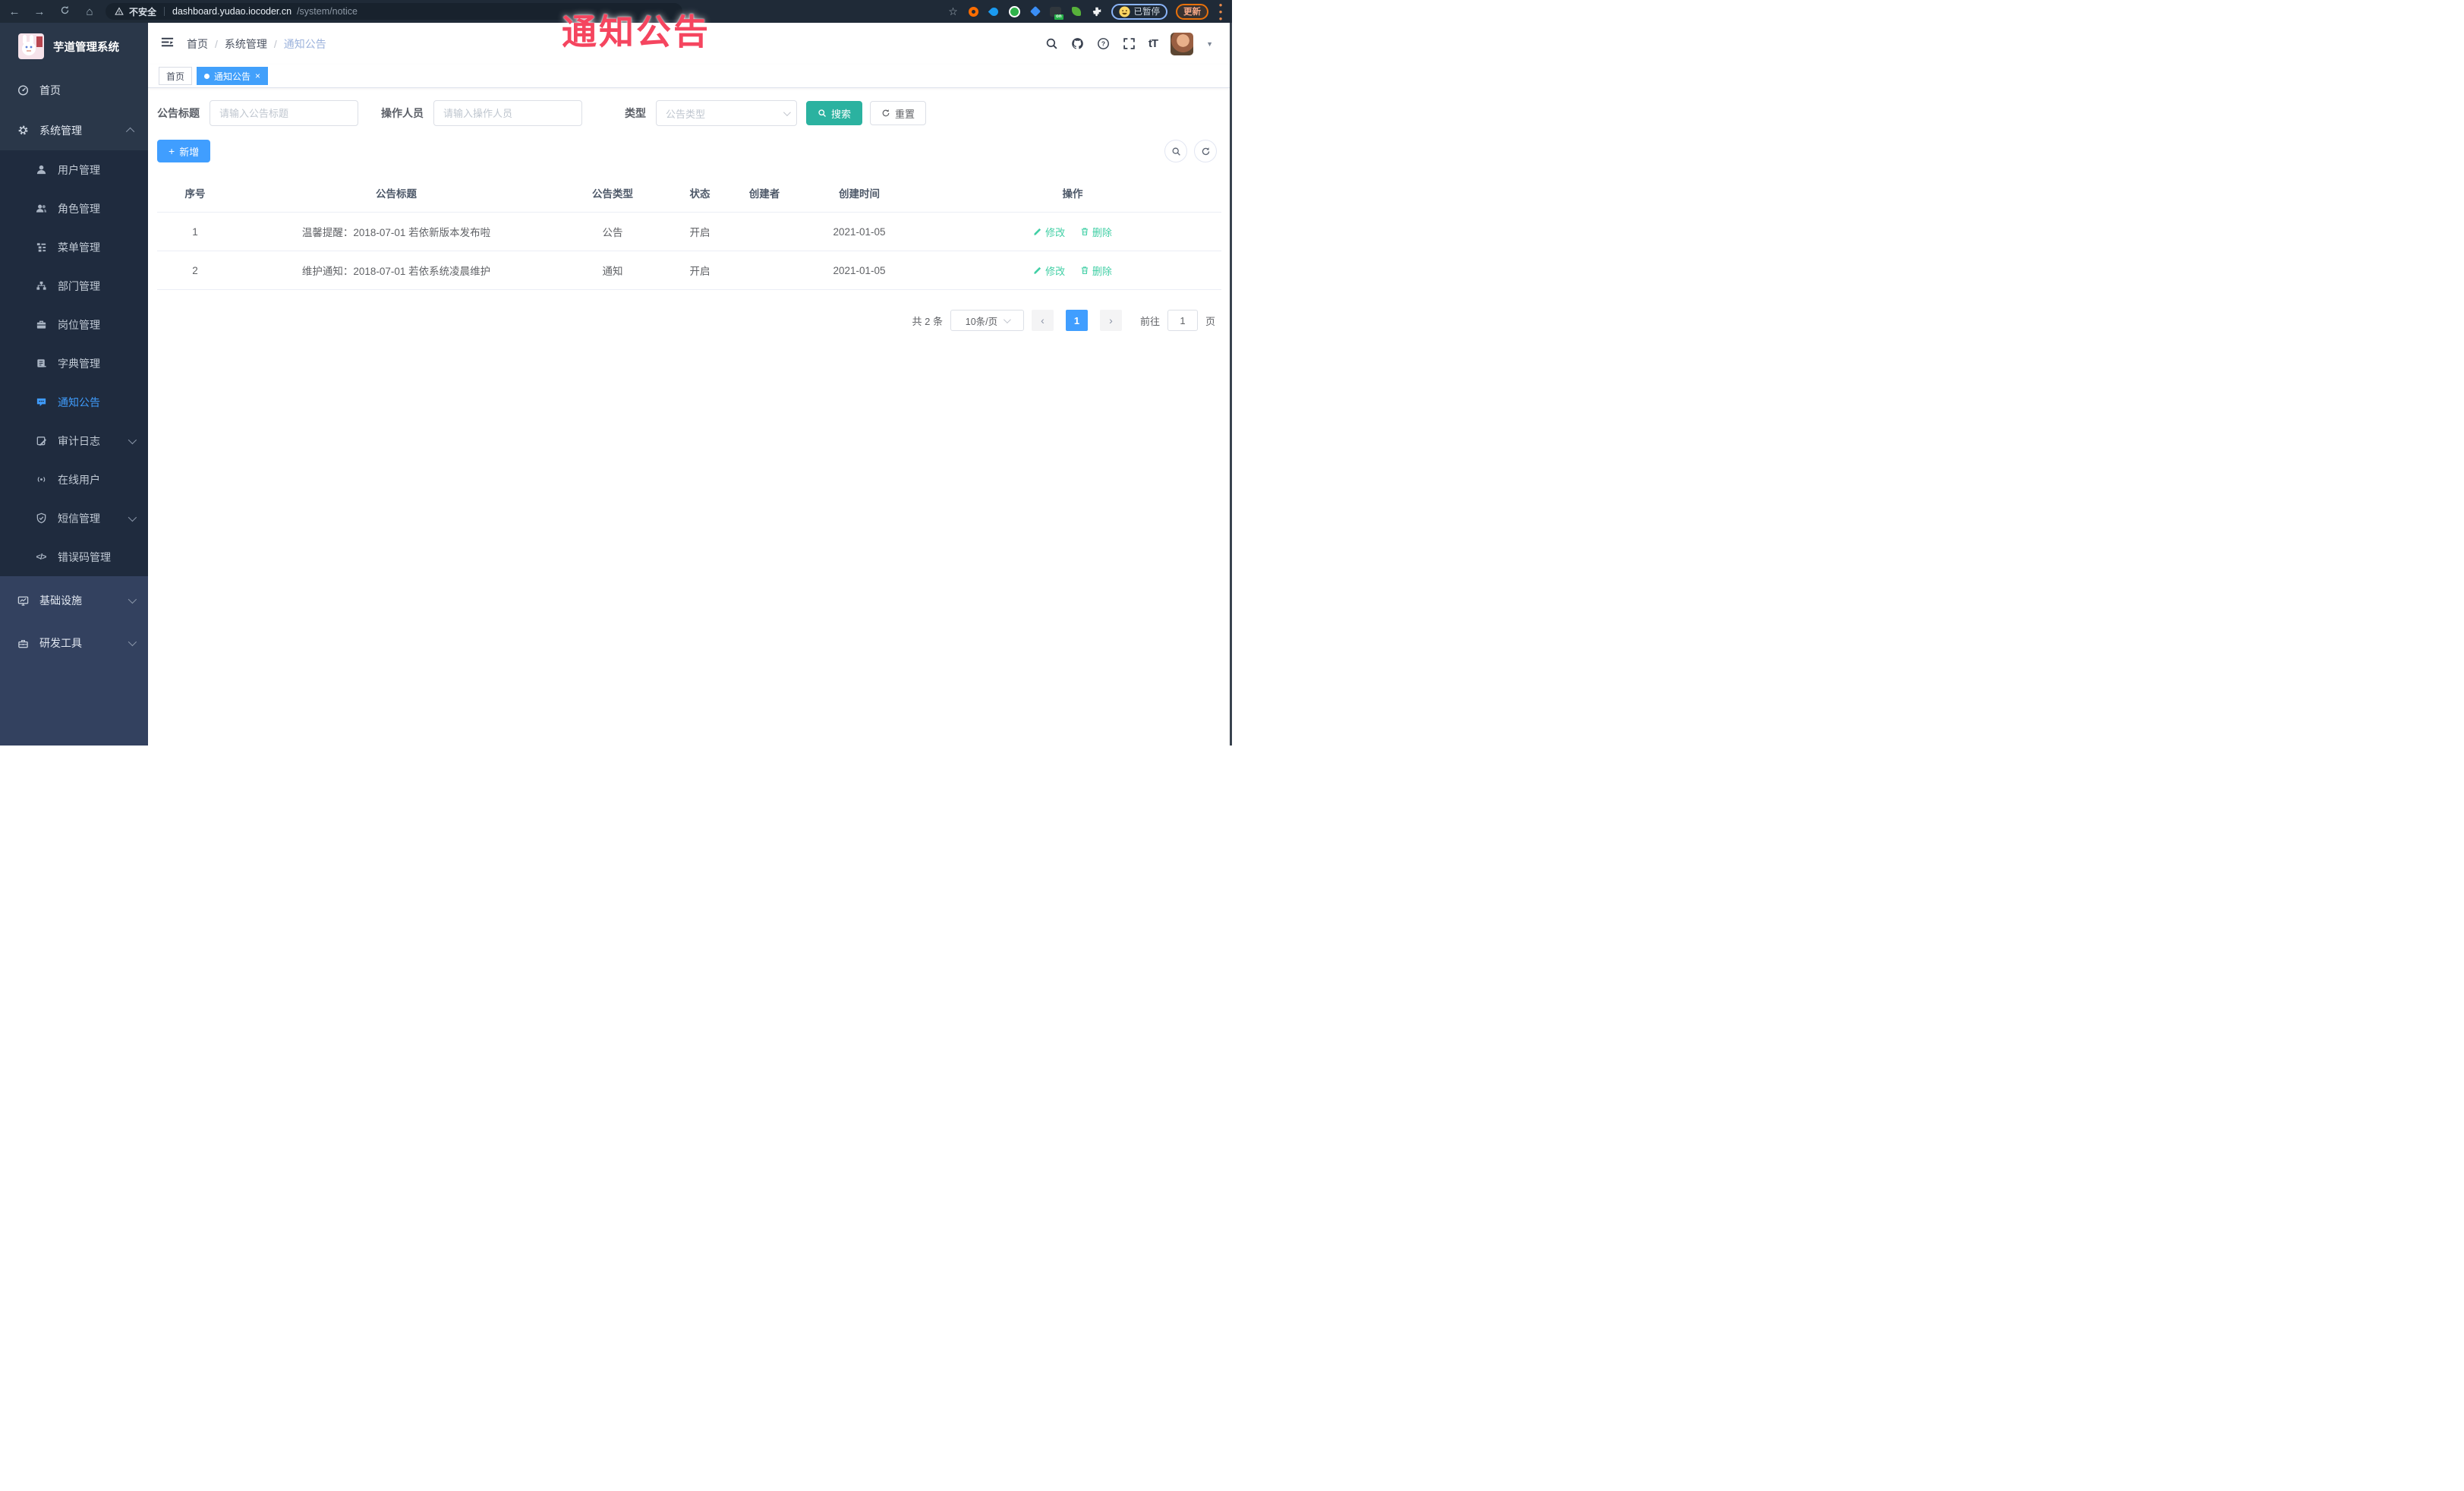 Image resolution: width=2464 pixels, height=1491 pixels. I want to click on extension-icon-blue-pin, so click(994, 11).